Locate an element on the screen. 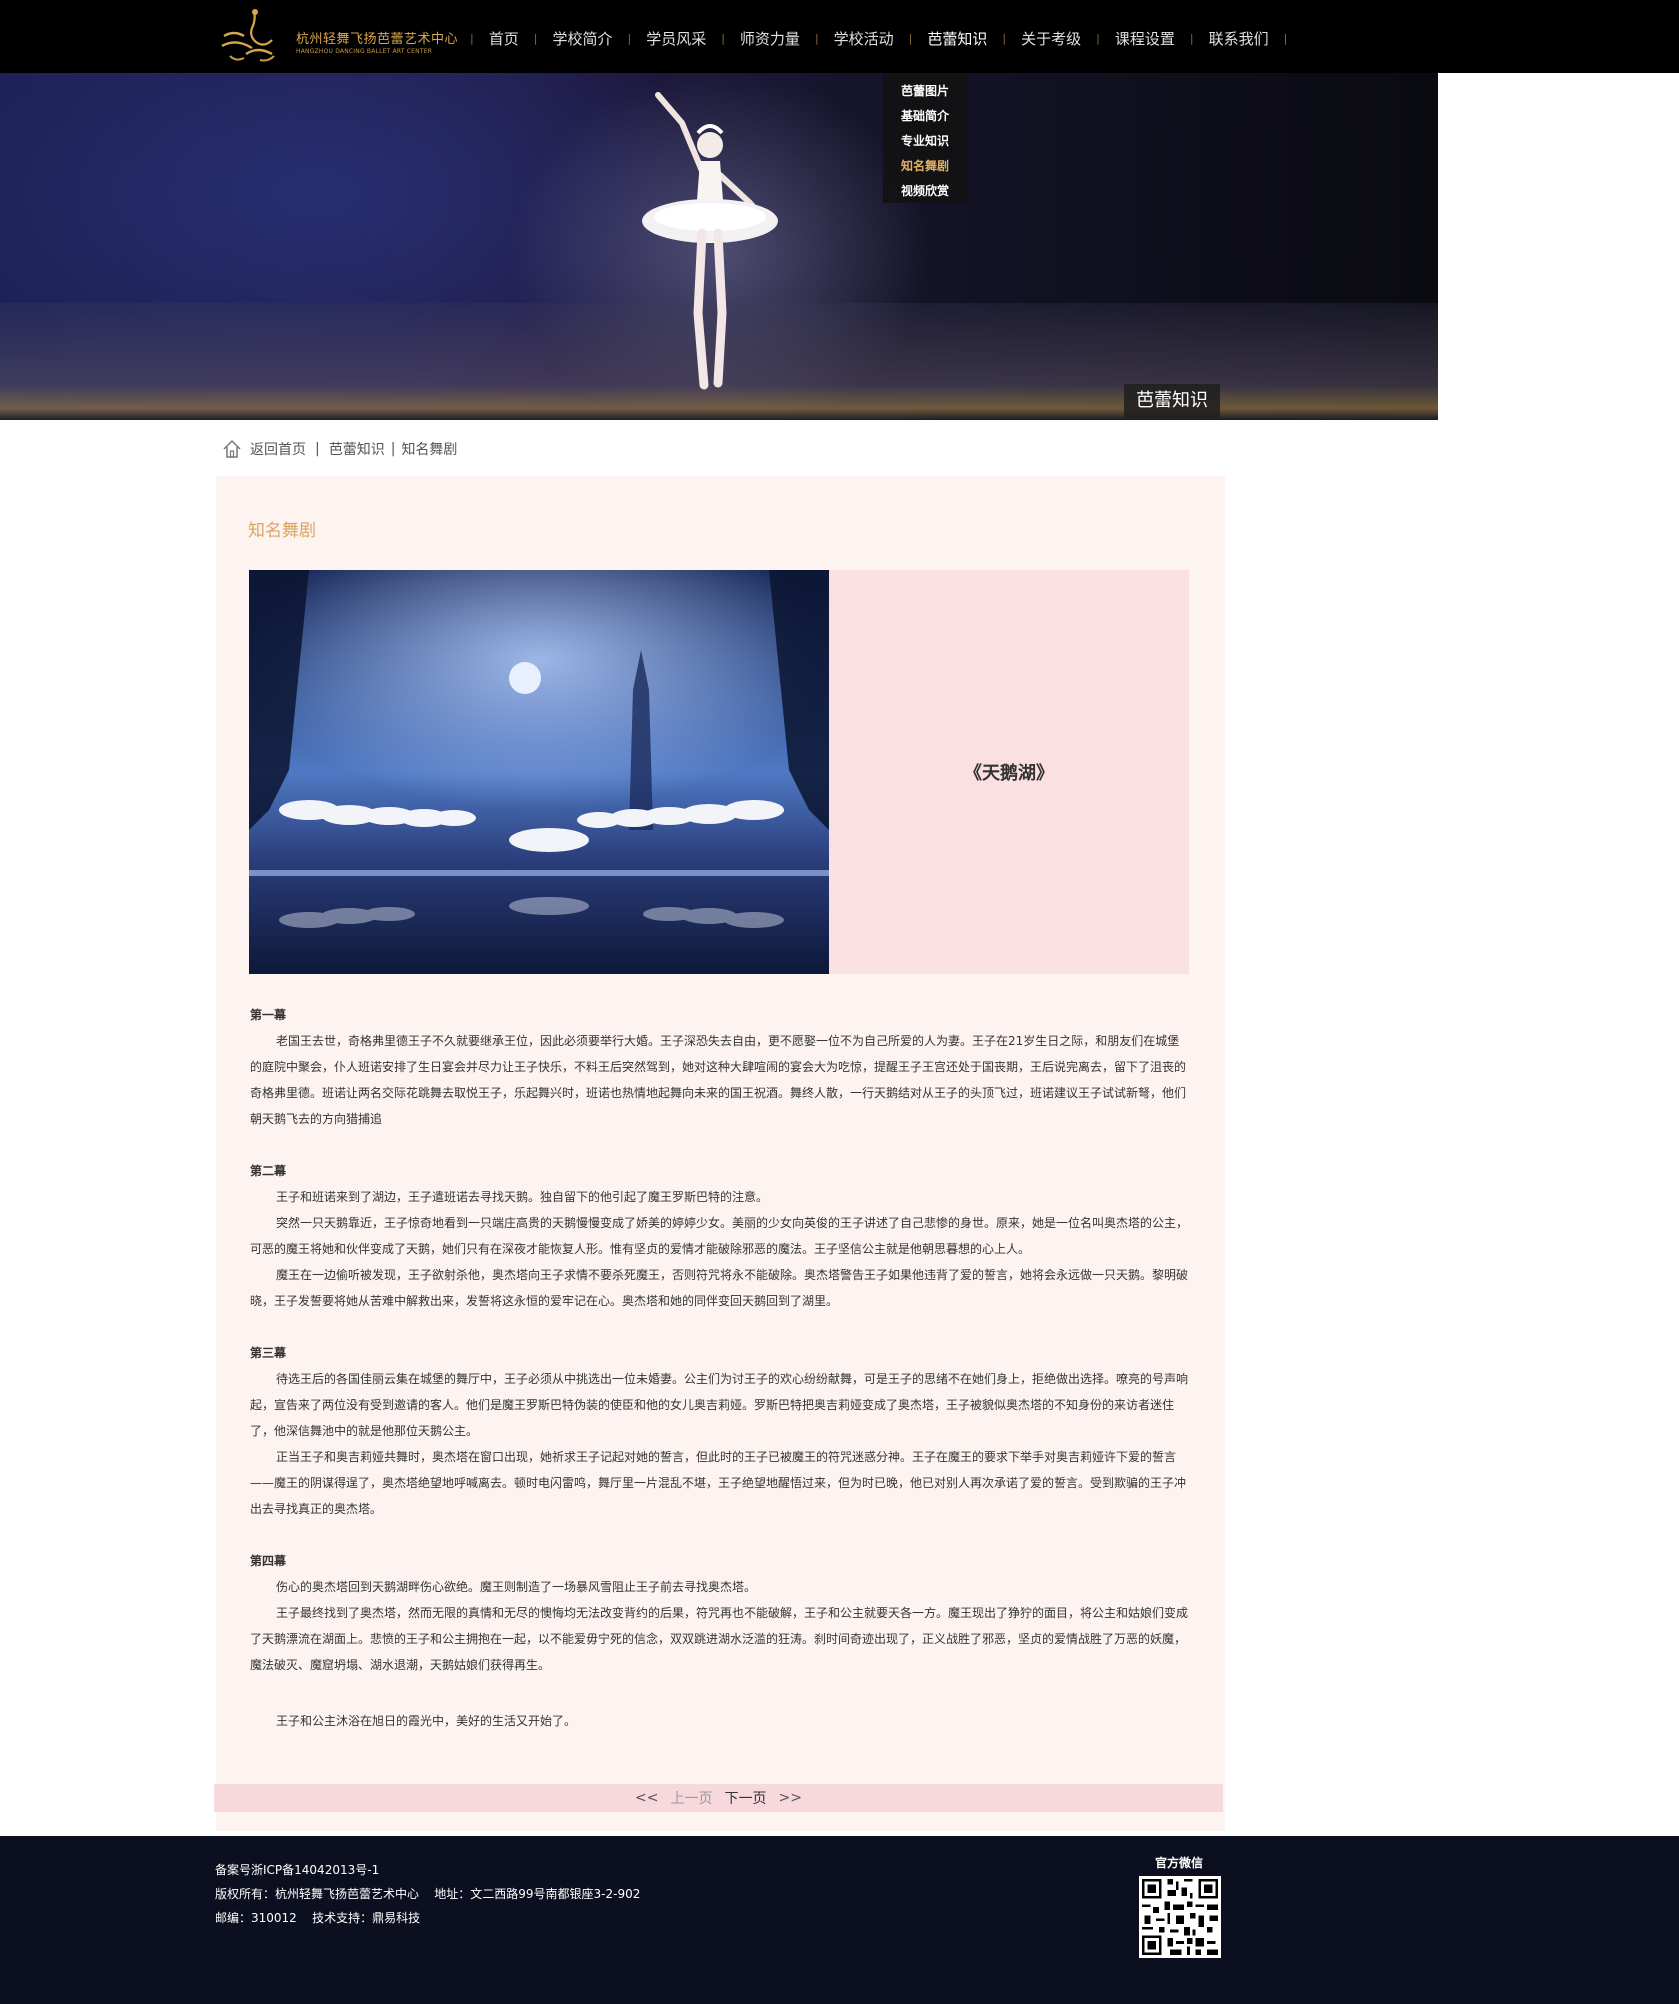 The height and width of the screenshot is (2004, 1679). act-3-title: 第三幕 is located at coordinates (268, 1353).